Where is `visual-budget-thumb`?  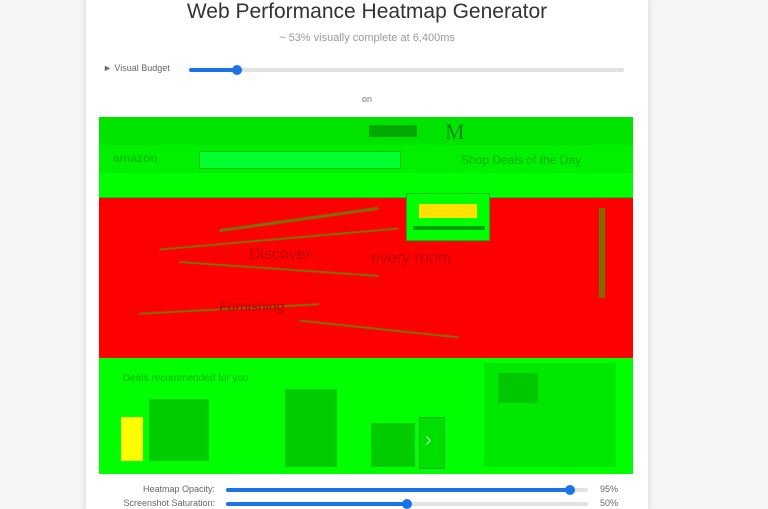
visual-budget-thumb is located at coordinates (236, 70).